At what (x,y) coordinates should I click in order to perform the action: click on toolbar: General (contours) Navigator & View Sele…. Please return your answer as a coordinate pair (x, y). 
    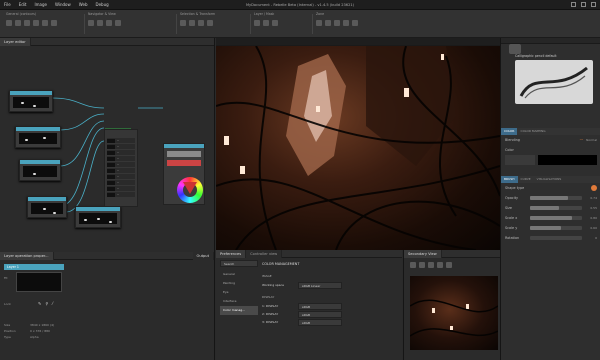
    Looking at the image, I should click on (300, 24).